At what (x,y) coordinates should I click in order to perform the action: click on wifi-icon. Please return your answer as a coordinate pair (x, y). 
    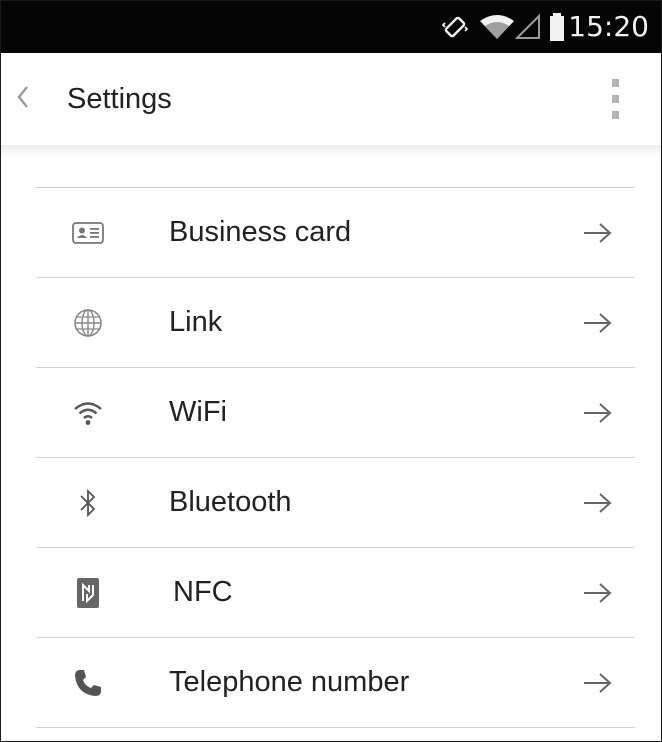
    Looking at the image, I should click on (88, 412).